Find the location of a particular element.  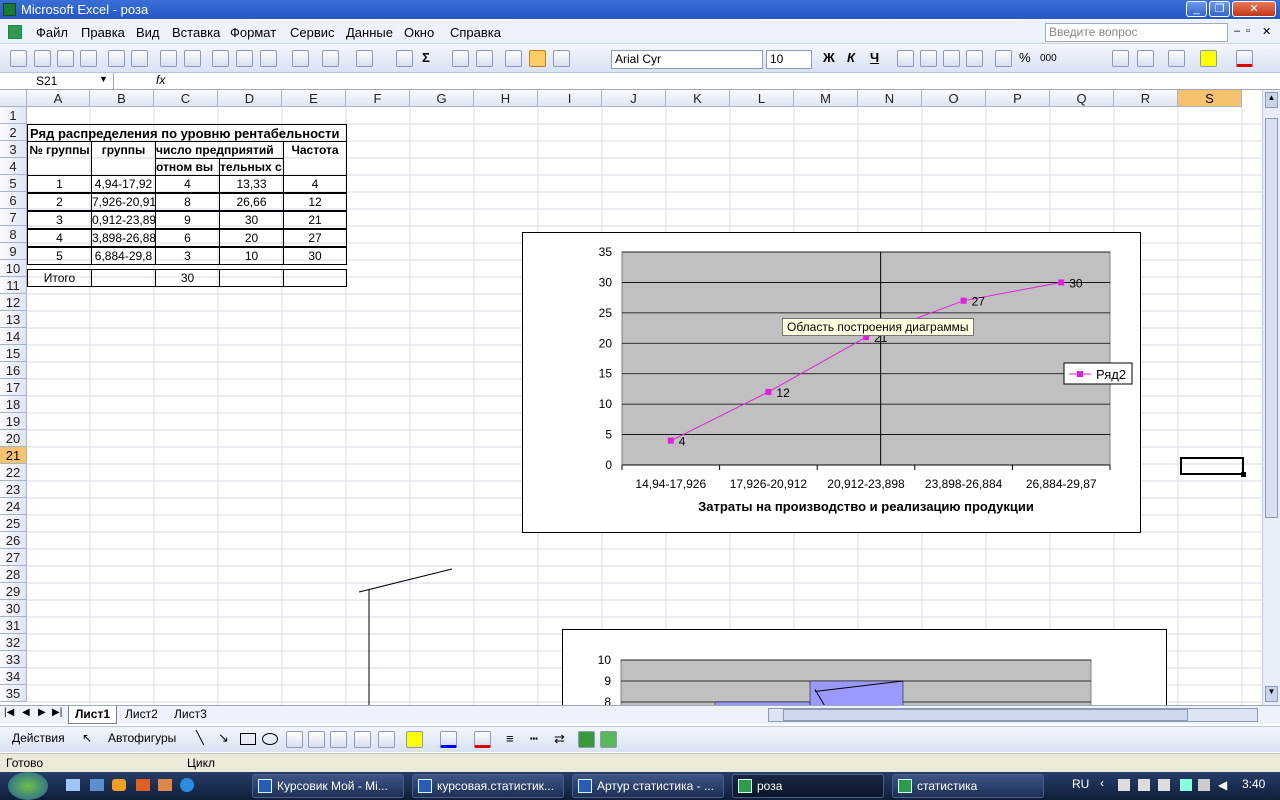

new-icon is located at coordinates (18, 58).